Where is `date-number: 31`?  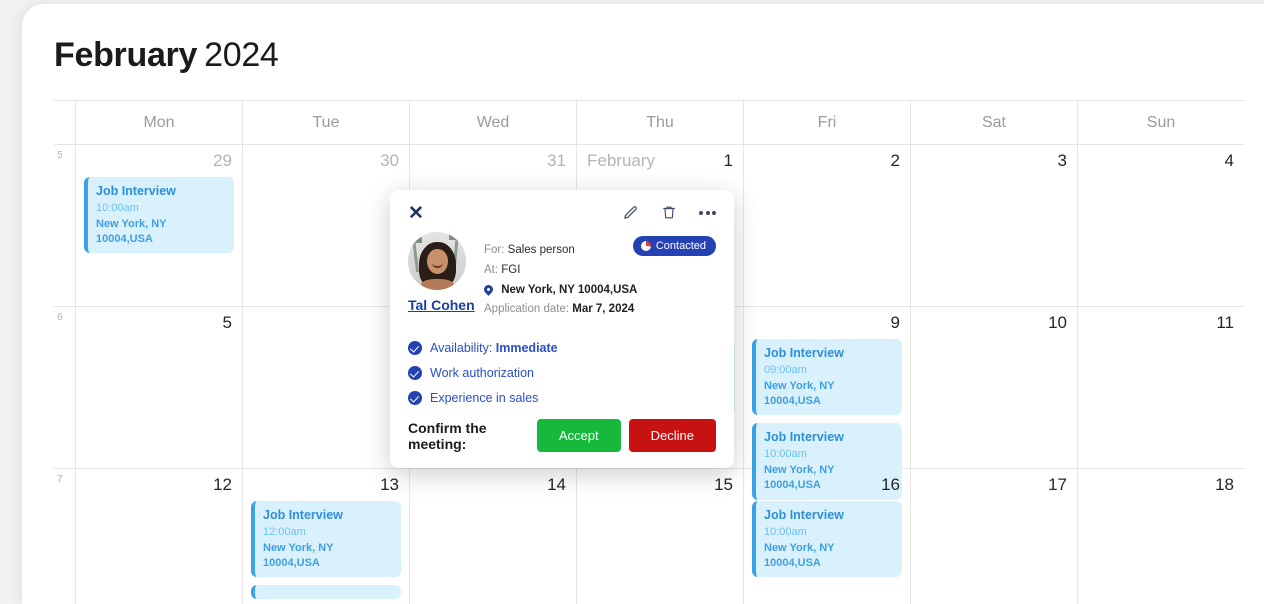
date-number: 31 is located at coordinates (556, 160).